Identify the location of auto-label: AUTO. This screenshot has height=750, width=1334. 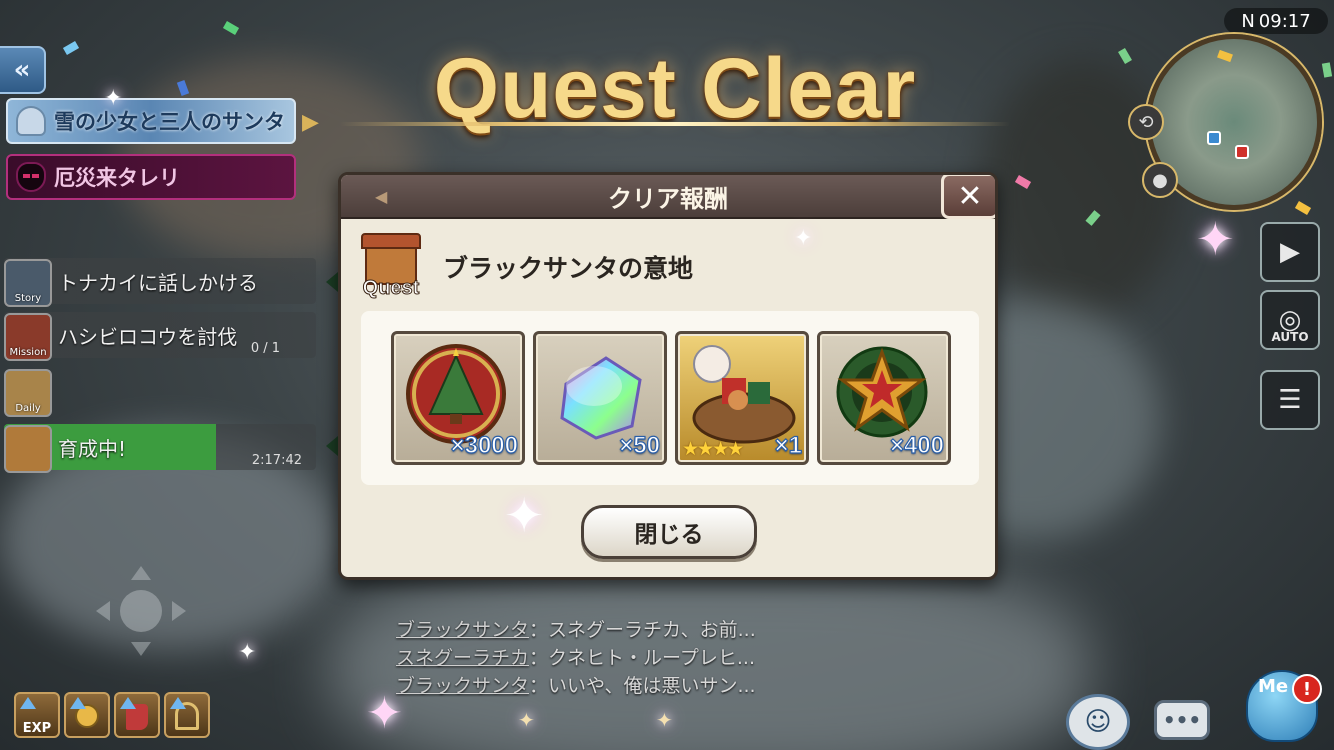
(1290, 337).